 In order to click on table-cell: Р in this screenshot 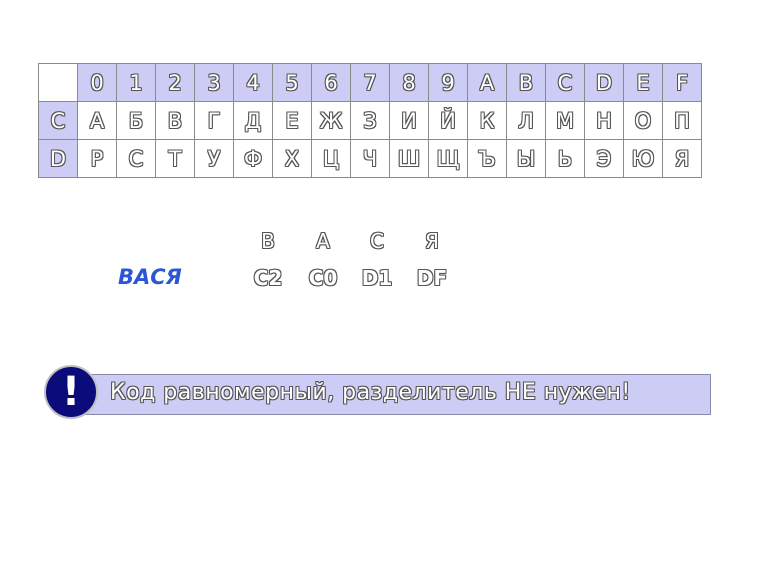, I will do `click(97, 158)`.